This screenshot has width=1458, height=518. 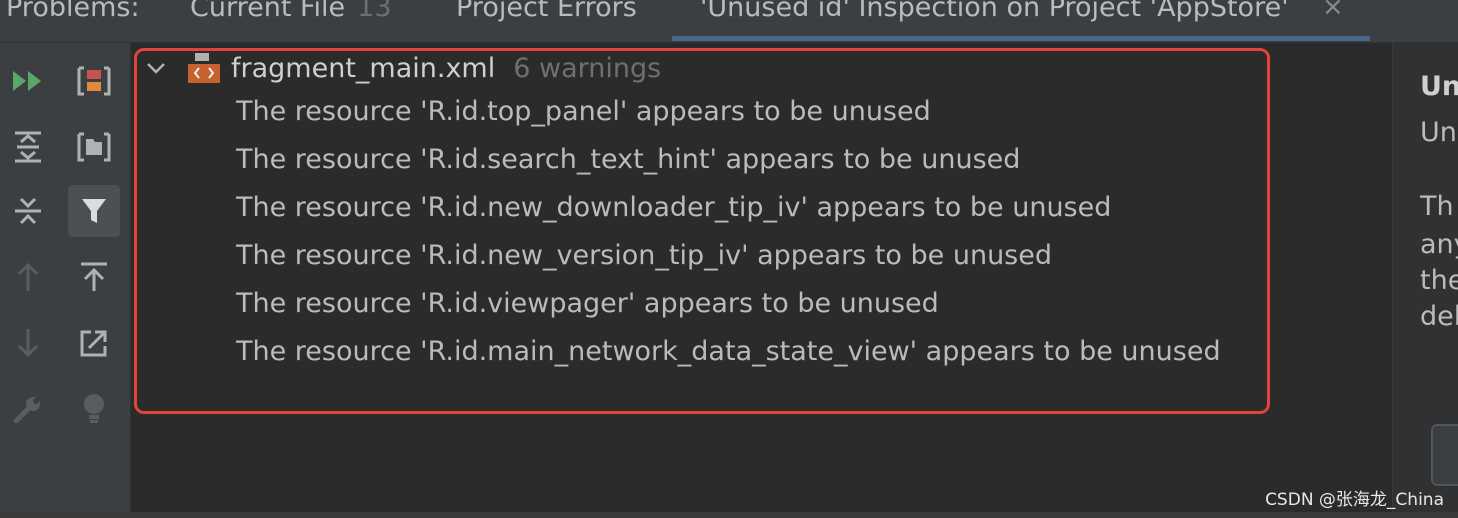 What do you see at coordinates (1437, 206) in the screenshot?
I see `description-line: Th` at bounding box center [1437, 206].